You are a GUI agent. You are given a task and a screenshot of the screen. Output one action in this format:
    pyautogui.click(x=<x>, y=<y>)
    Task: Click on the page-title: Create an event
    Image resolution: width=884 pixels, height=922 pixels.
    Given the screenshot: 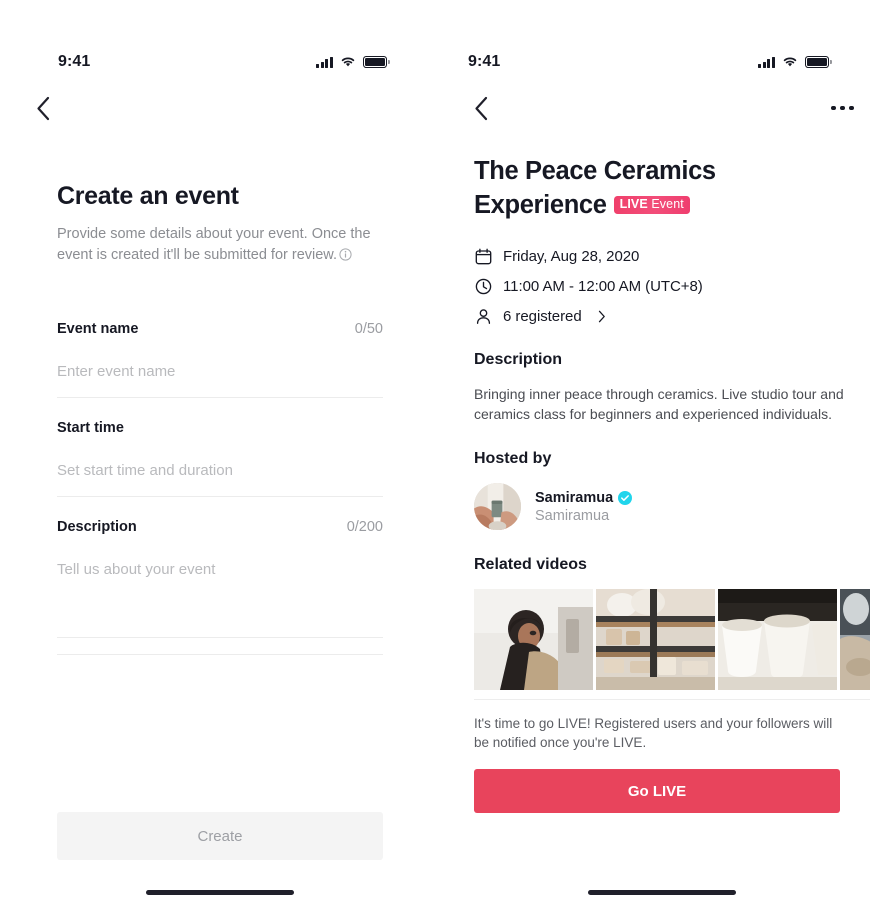 What is the action you would take?
    pyautogui.click(x=148, y=196)
    